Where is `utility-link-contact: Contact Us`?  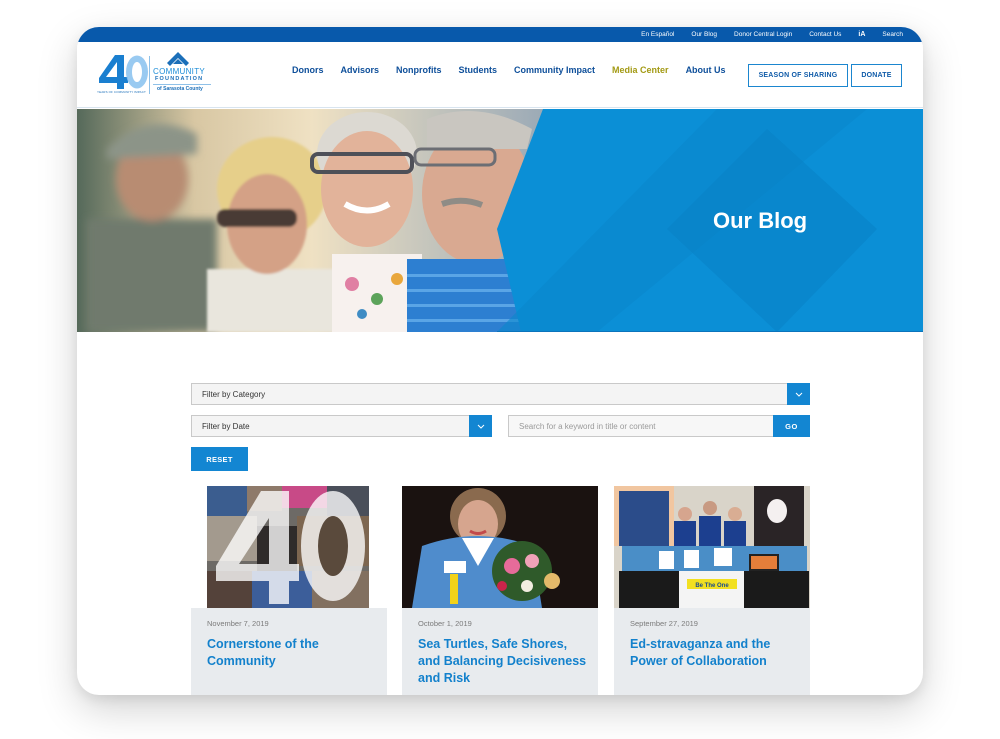
utility-link-contact: Contact Us is located at coordinates (825, 34).